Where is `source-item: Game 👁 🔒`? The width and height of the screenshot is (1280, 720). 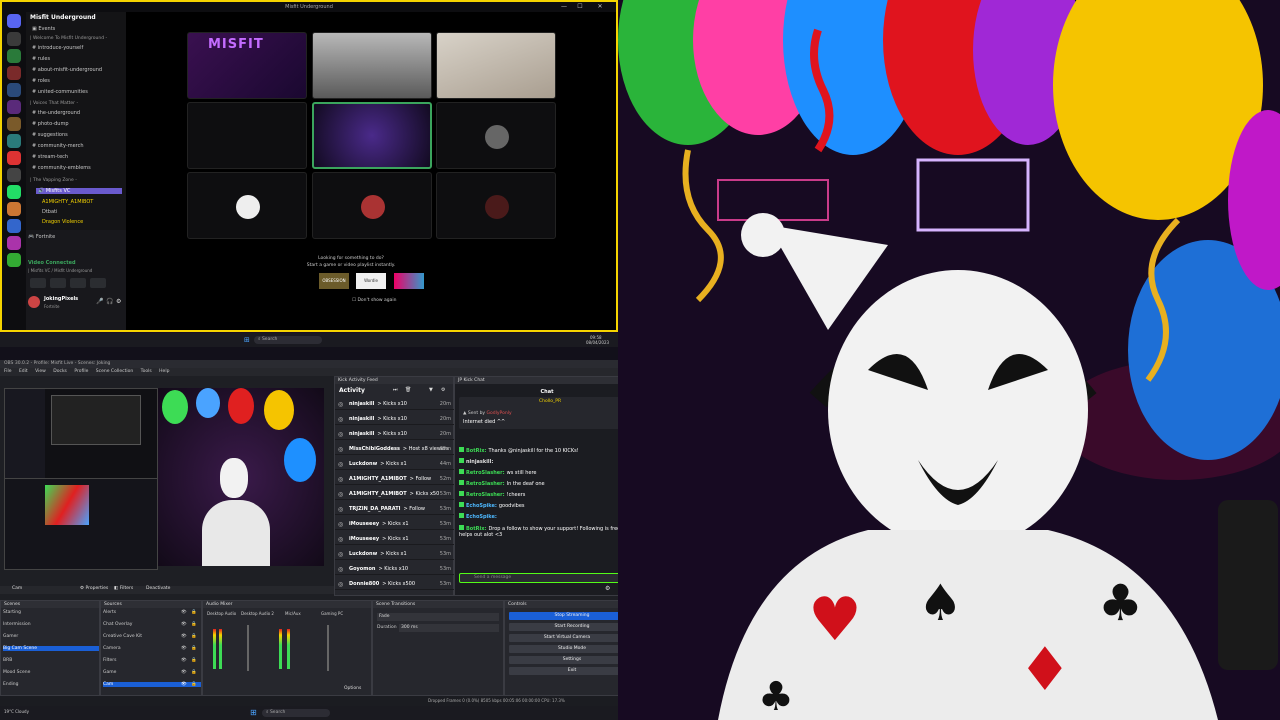 source-item: Game 👁 🔒 is located at coordinates (152, 672).